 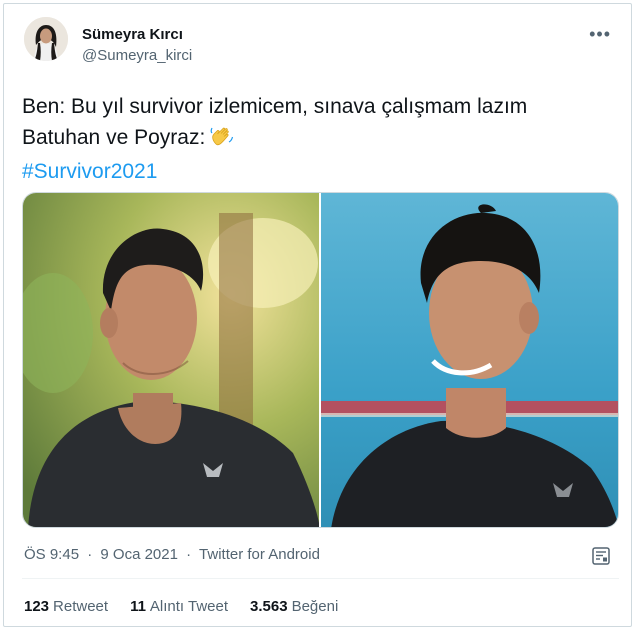 What do you see at coordinates (315, 606) in the screenshot?
I see `likes-label: Beğeni` at bounding box center [315, 606].